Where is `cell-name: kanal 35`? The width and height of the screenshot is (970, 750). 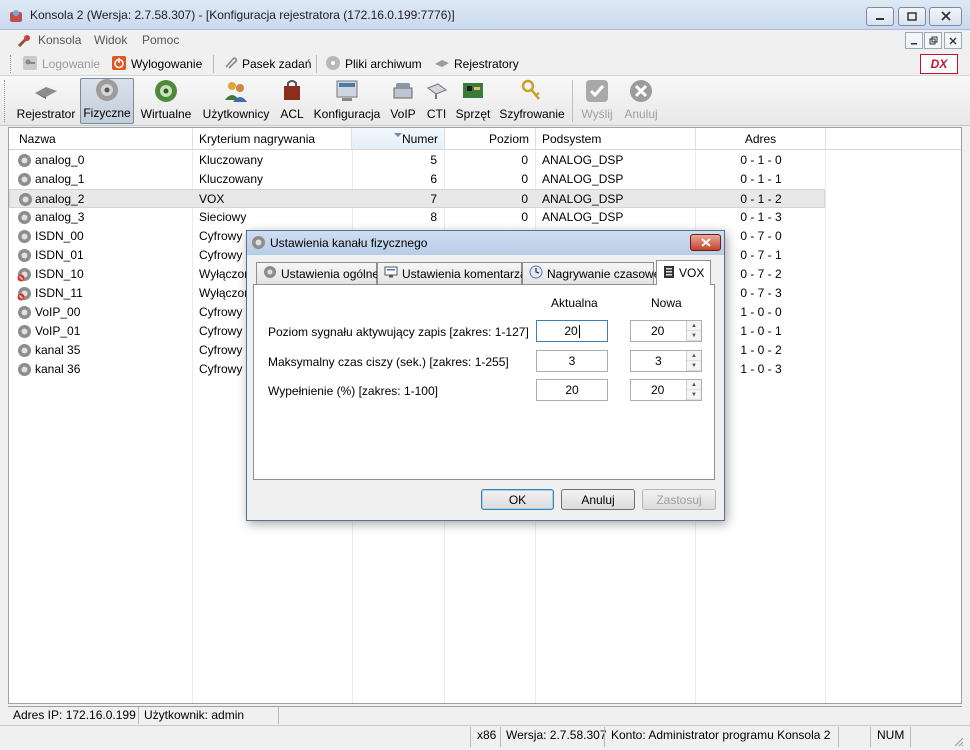
cell-name: kanal 35 is located at coordinates (58, 350).